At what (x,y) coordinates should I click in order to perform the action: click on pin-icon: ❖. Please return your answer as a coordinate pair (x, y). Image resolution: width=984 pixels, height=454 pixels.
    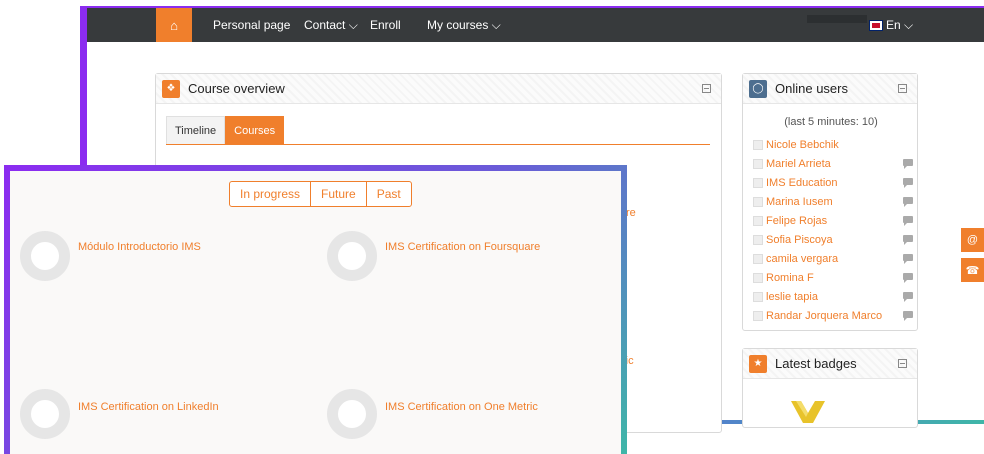
    Looking at the image, I should click on (171, 88).